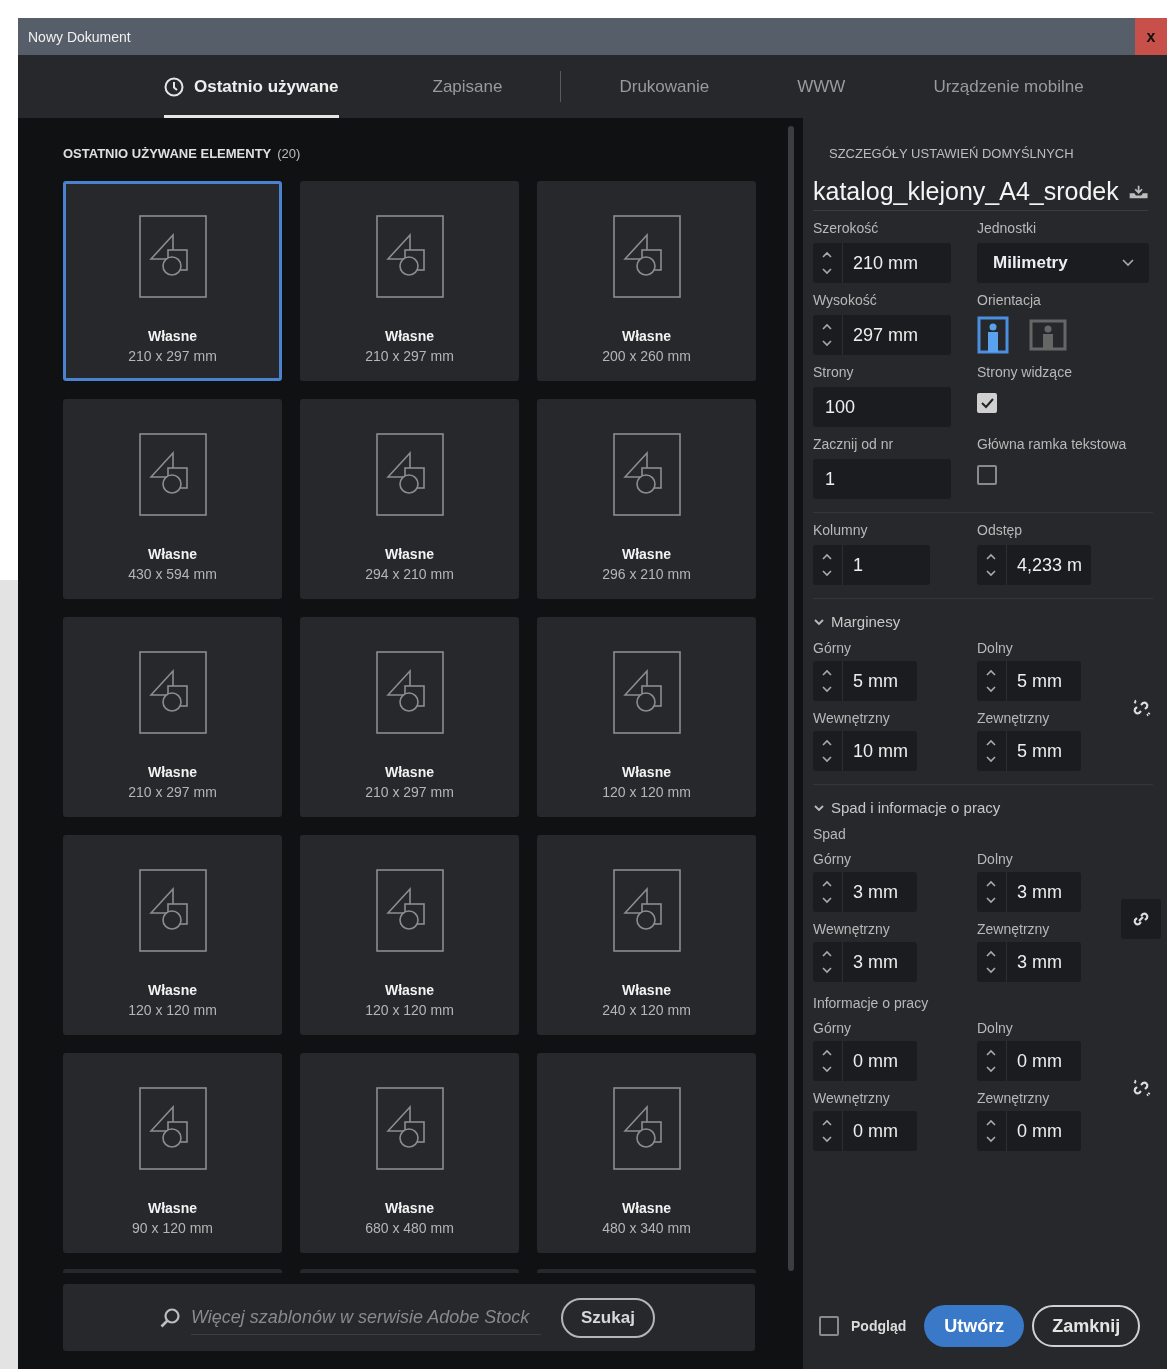 Image resolution: width=1167 pixels, height=1369 pixels. What do you see at coordinates (646, 356) in the screenshot?
I see `preset-size: 200 x 260 mm` at bounding box center [646, 356].